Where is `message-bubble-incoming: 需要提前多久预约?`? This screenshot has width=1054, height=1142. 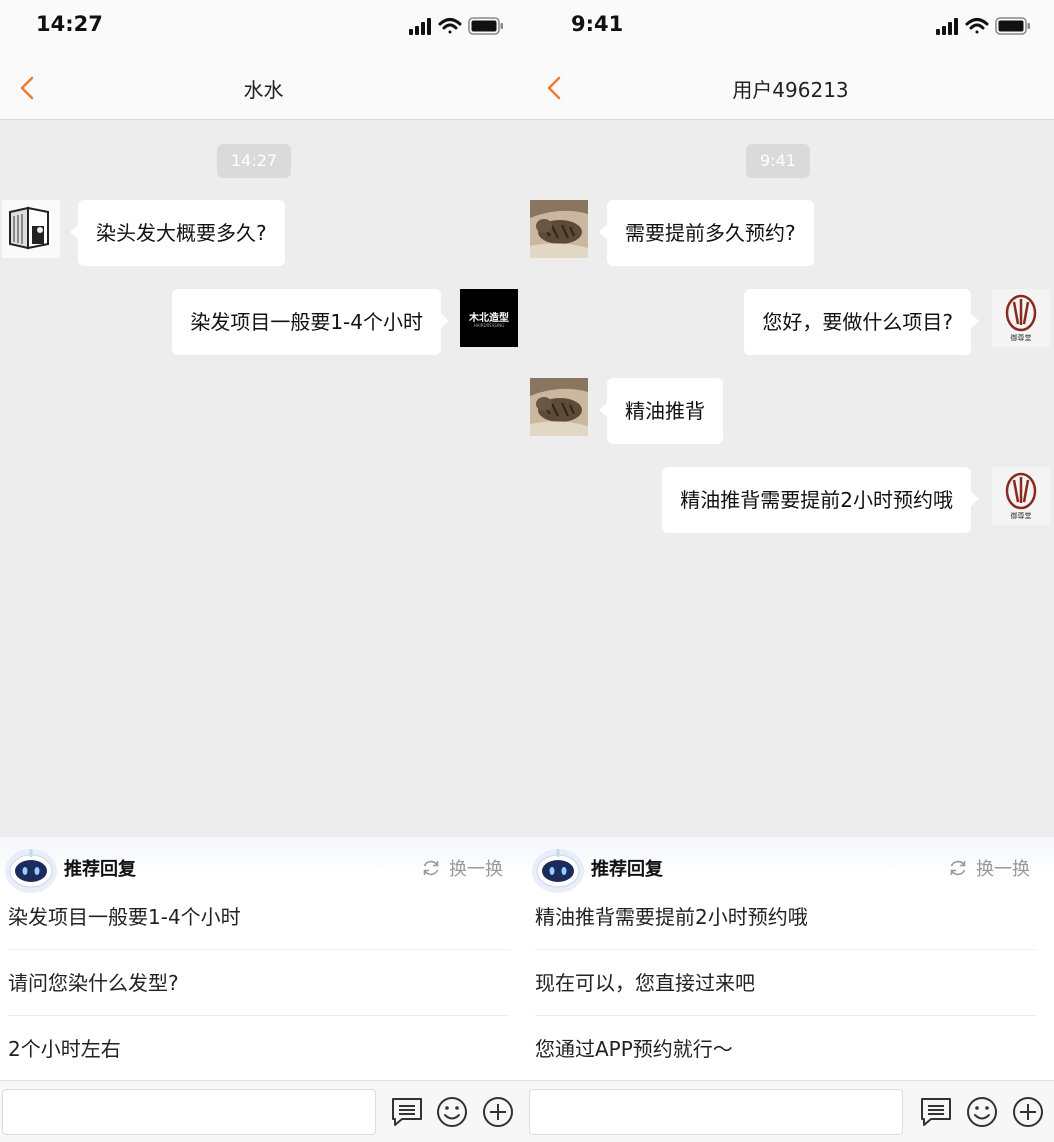
message-bubble-incoming: 需要提前多久预约? is located at coordinates (706, 233).